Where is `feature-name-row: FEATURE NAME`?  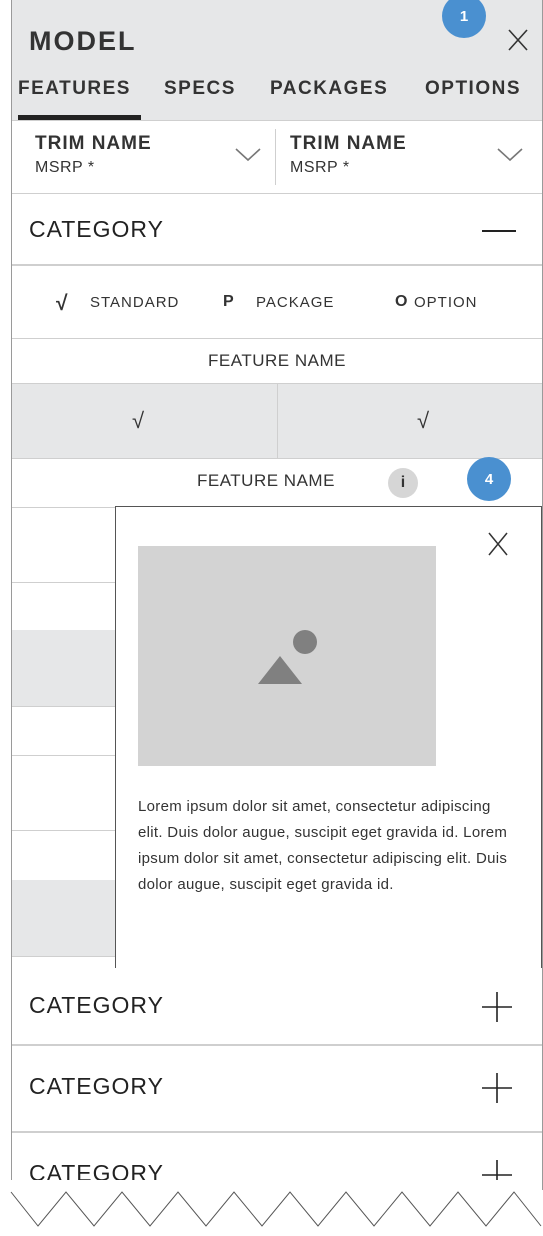
feature-name-row: FEATURE NAME is located at coordinates (277, 361).